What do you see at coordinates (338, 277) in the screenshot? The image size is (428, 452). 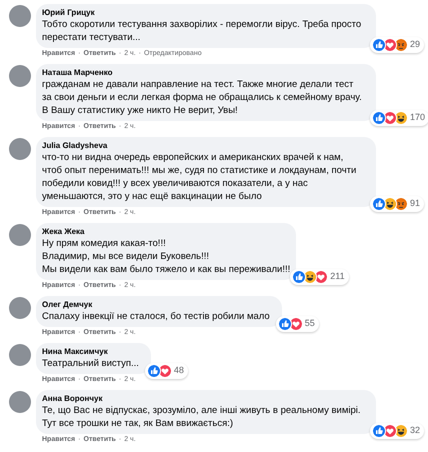 I see `reaction-count: 211` at bounding box center [338, 277].